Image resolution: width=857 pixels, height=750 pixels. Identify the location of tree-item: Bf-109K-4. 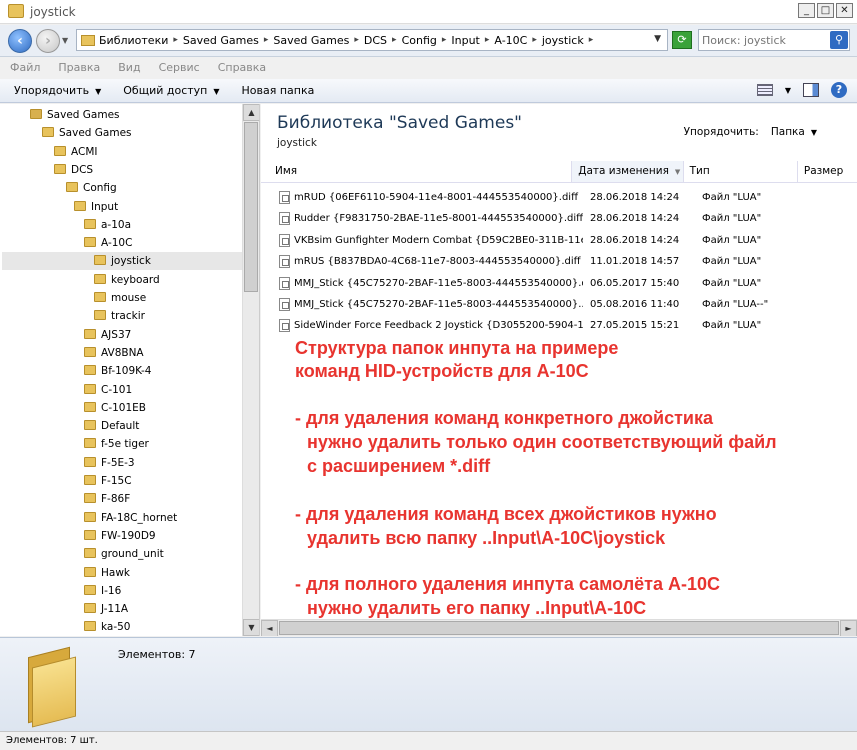
(117, 371).